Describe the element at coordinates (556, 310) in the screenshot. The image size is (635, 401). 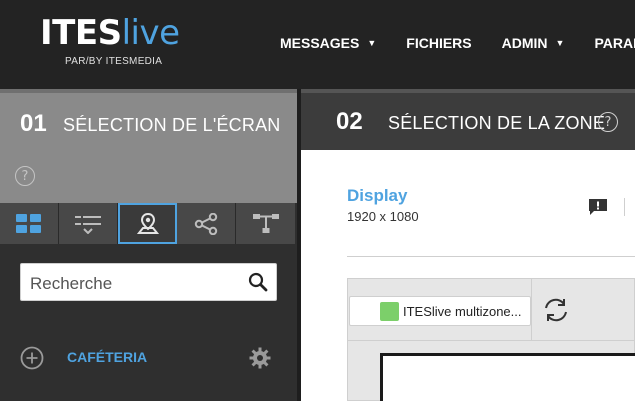
I see `refresh-icon` at that location.